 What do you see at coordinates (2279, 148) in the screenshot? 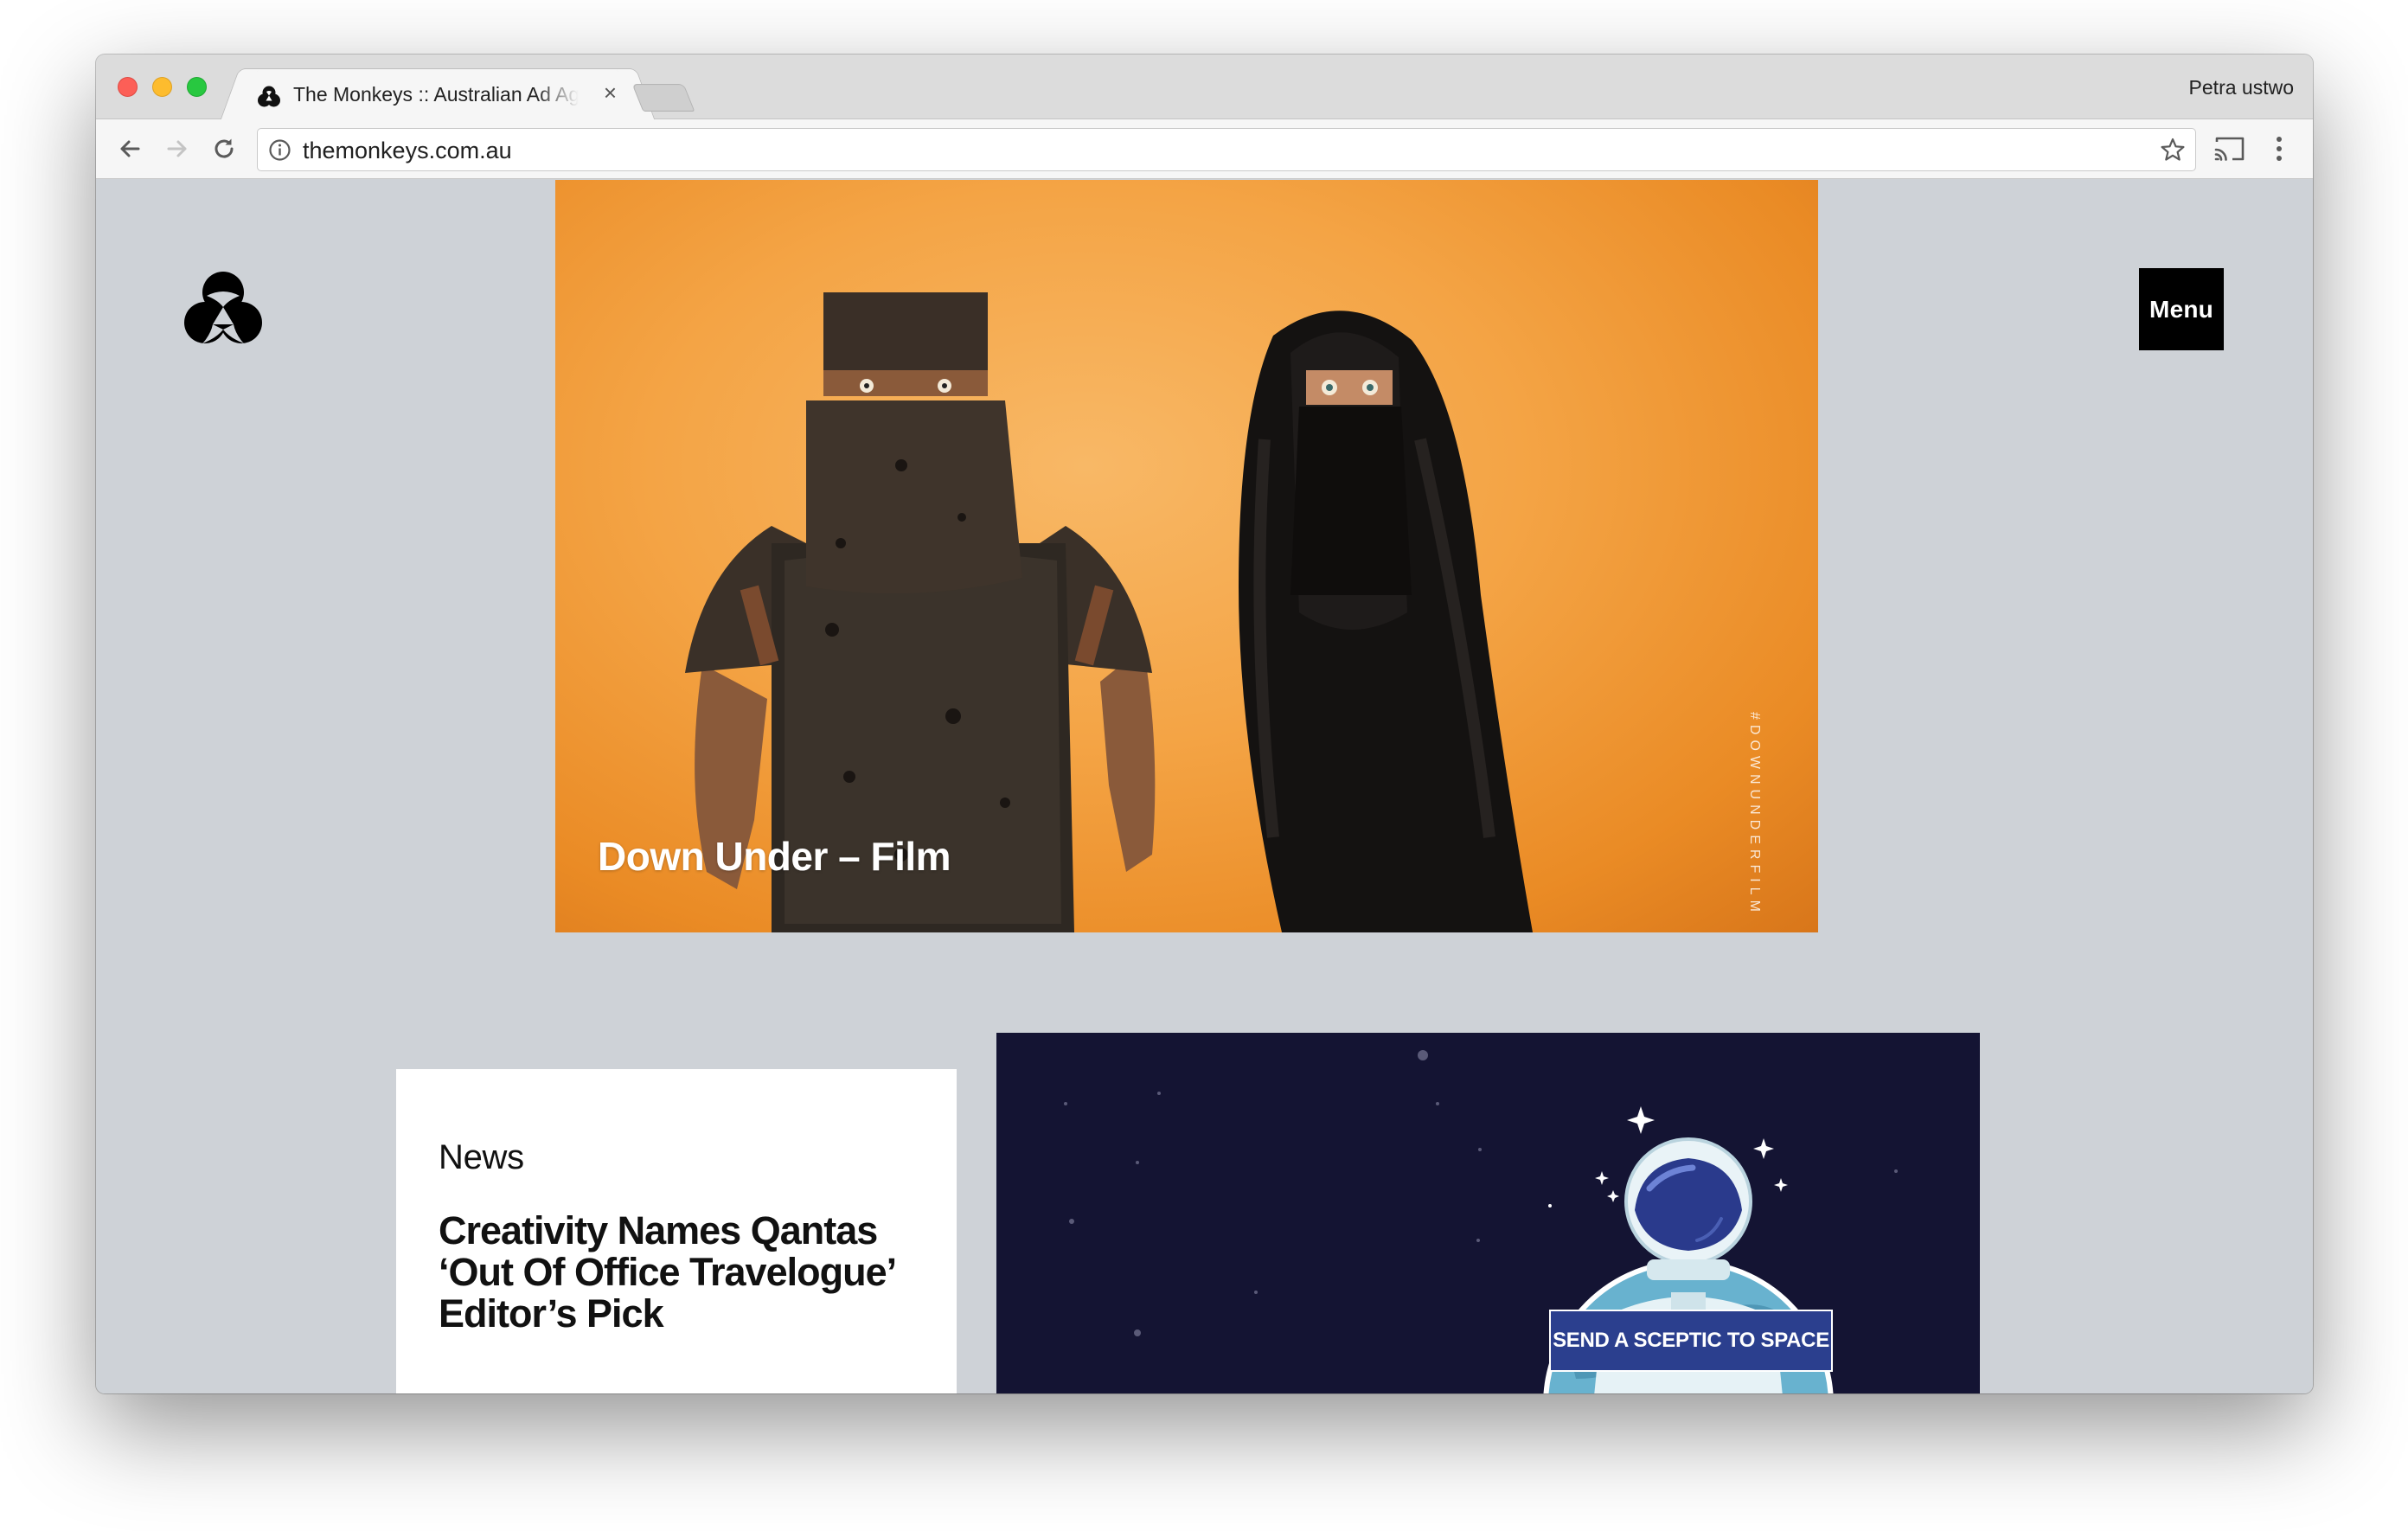
I see `kebab-menu-icon` at bounding box center [2279, 148].